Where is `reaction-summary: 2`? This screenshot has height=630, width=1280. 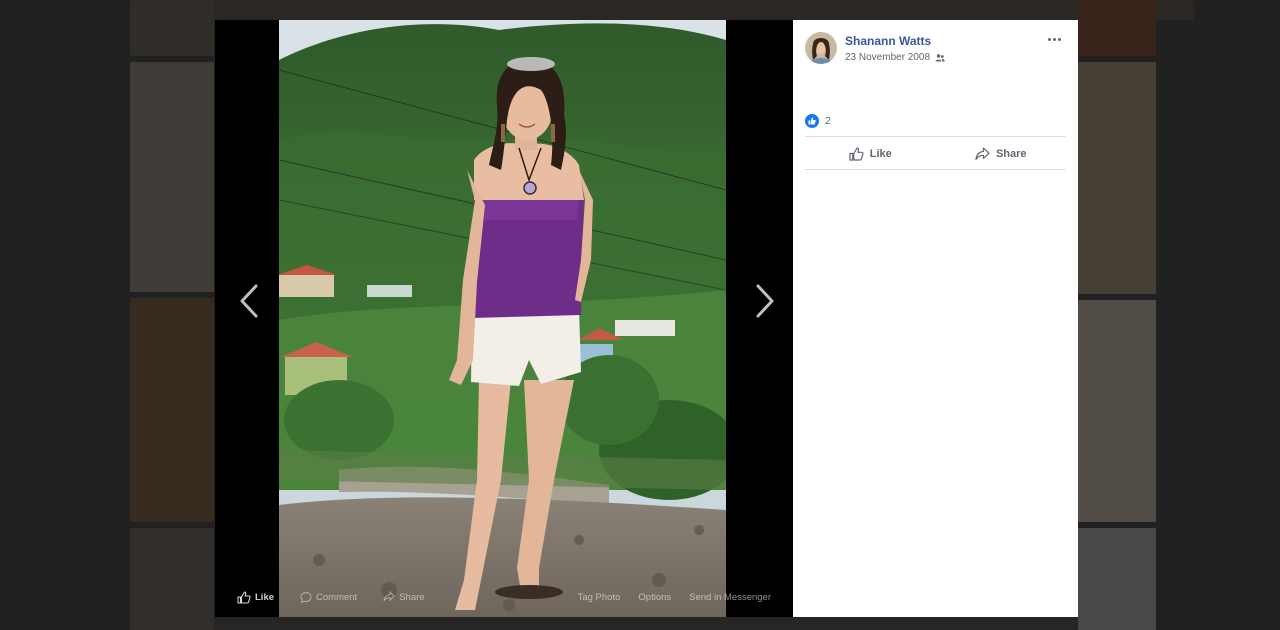 reaction-summary: 2 is located at coordinates (818, 121).